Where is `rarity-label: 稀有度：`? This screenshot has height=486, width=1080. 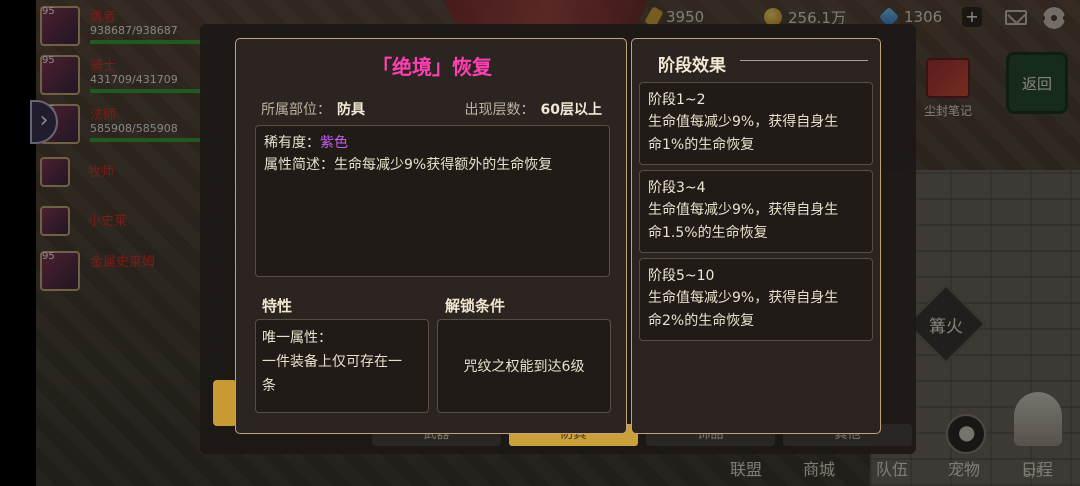 rarity-label: 稀有度： is located at coordinates (292, 143).